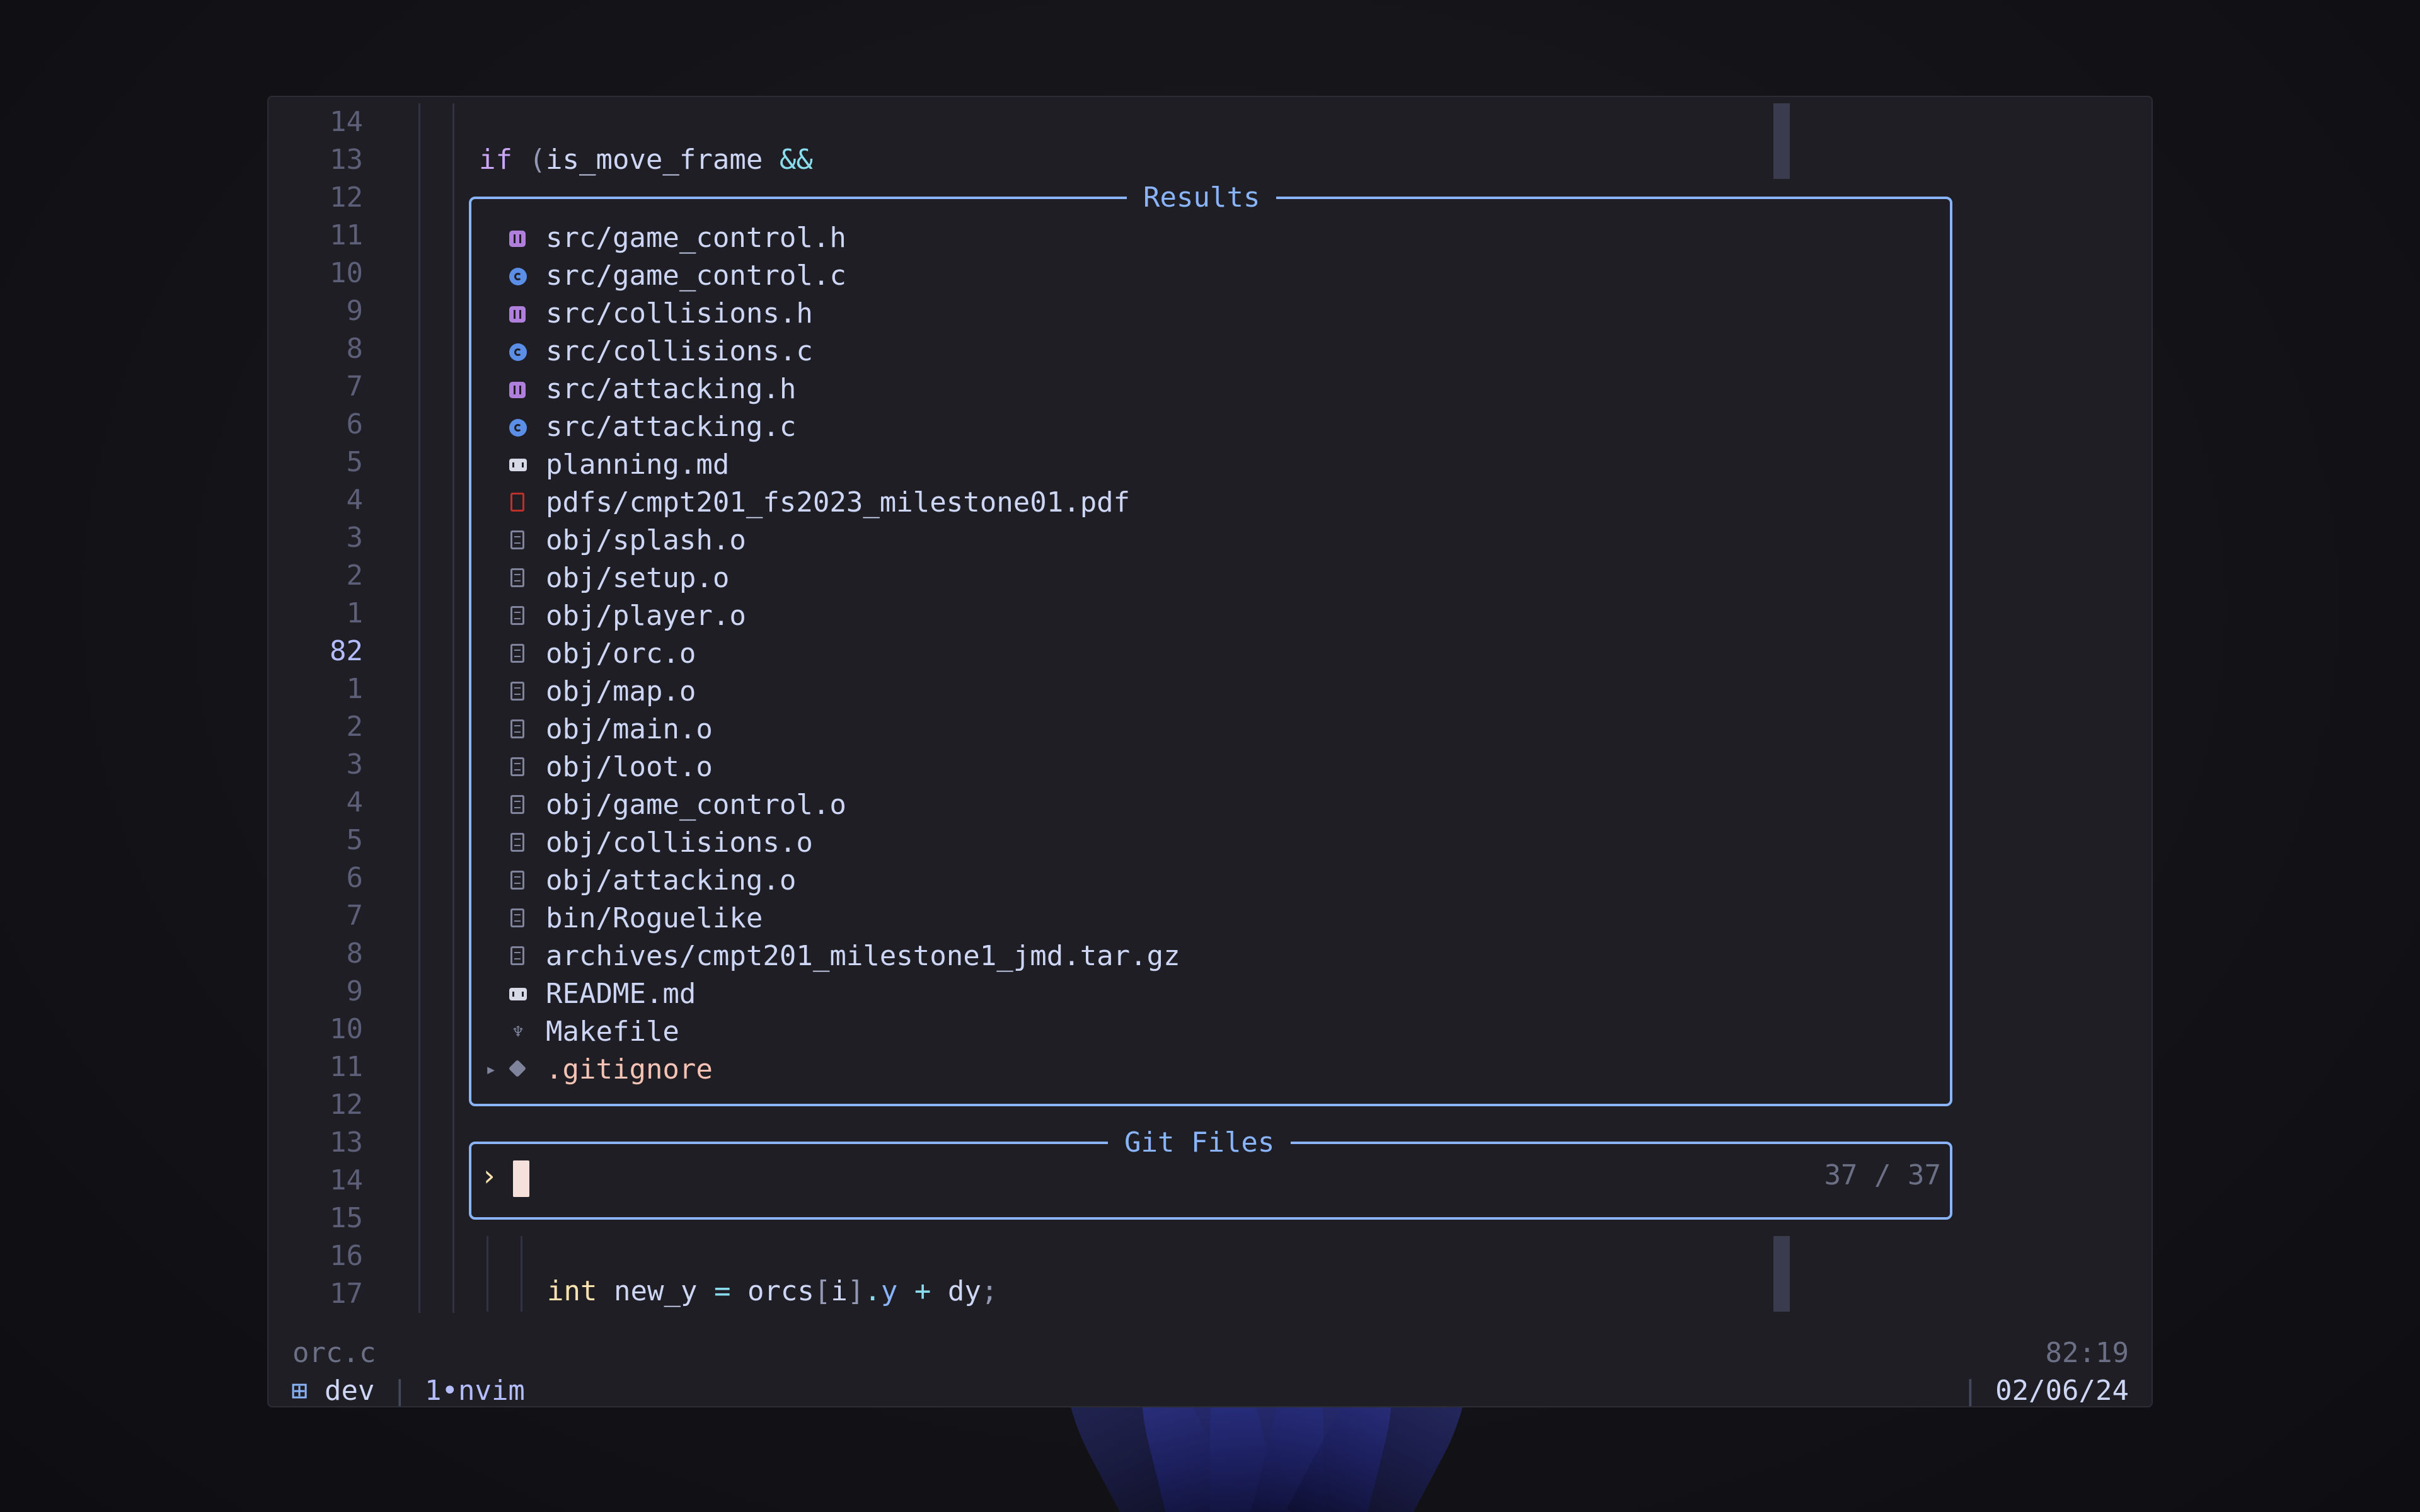 The width and height of the screenshot is (2420, 1512). What do you see at coordinates (679, 313) in the screenshot?
I see `result-filename: src/collisions.h` at bounding box center [679, 313].